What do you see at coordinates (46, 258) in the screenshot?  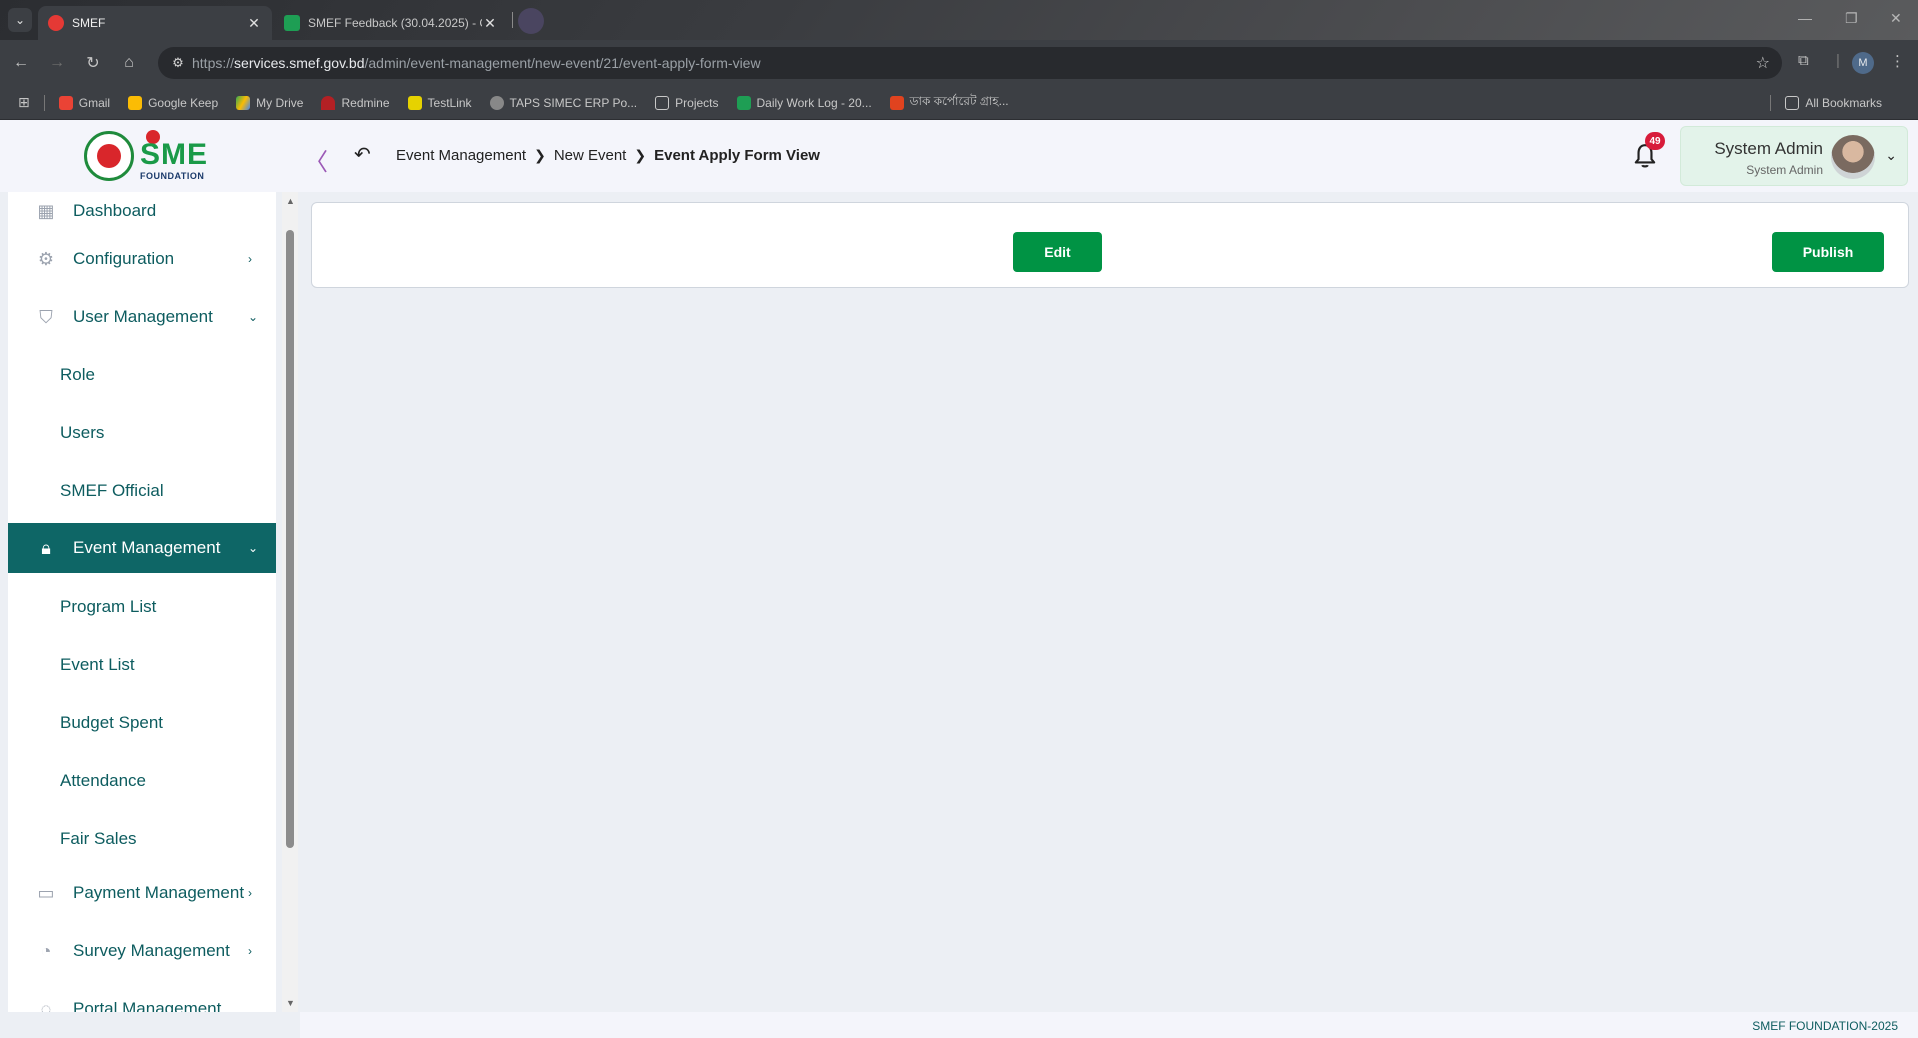 I see `config-icon: ⚙` at bounding box center [46, 258].